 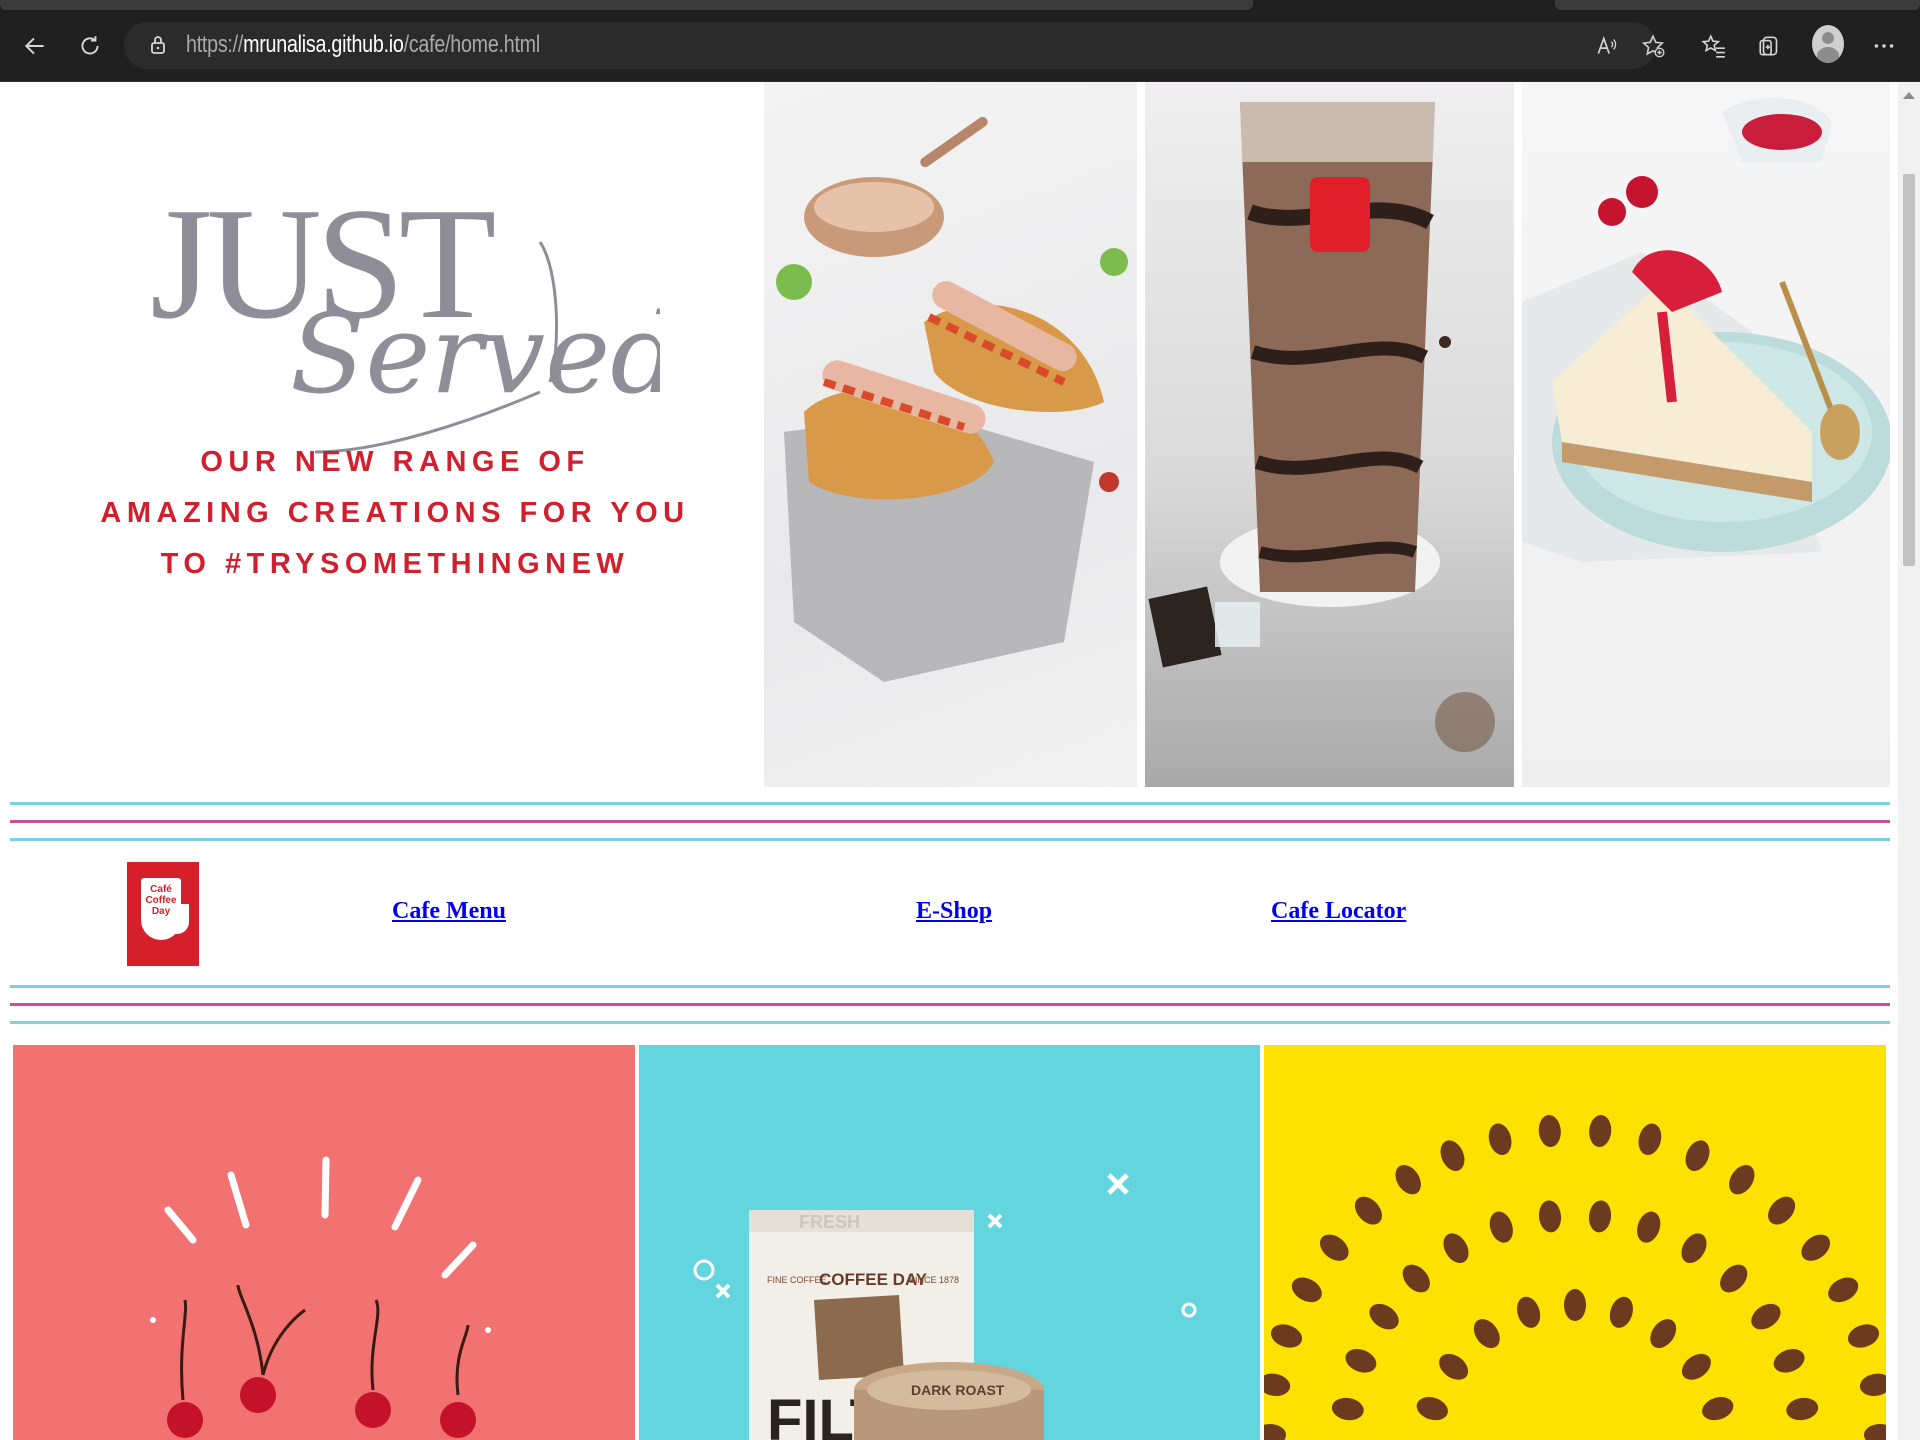 I want to click on lock-icon, so click(x=158, y=45).